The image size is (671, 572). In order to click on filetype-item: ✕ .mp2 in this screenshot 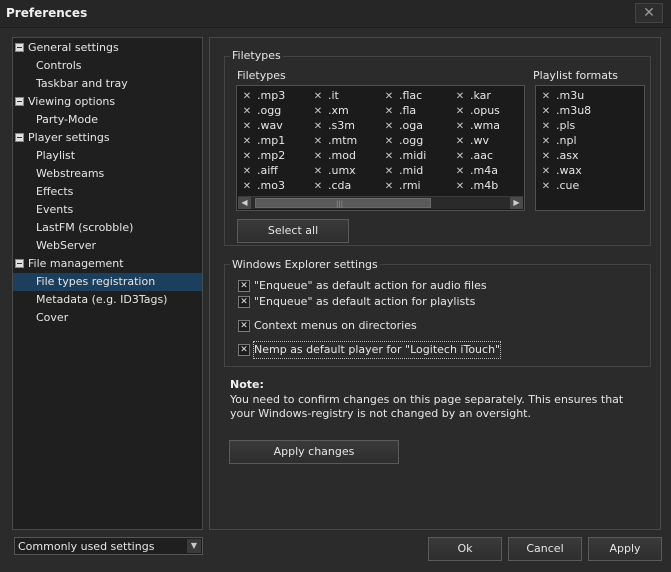, I will do `click(263, 155)`.